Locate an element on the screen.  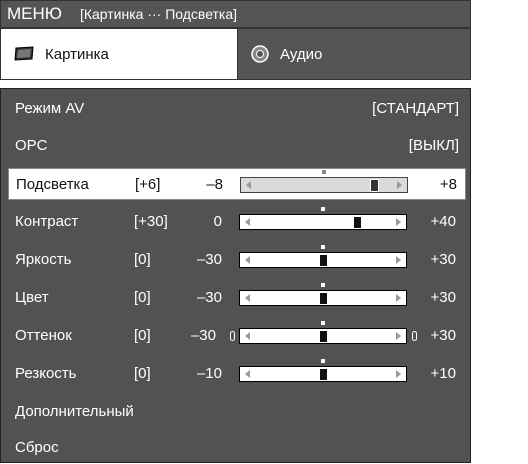
brightness-slider is located at coordinates (323, 260).